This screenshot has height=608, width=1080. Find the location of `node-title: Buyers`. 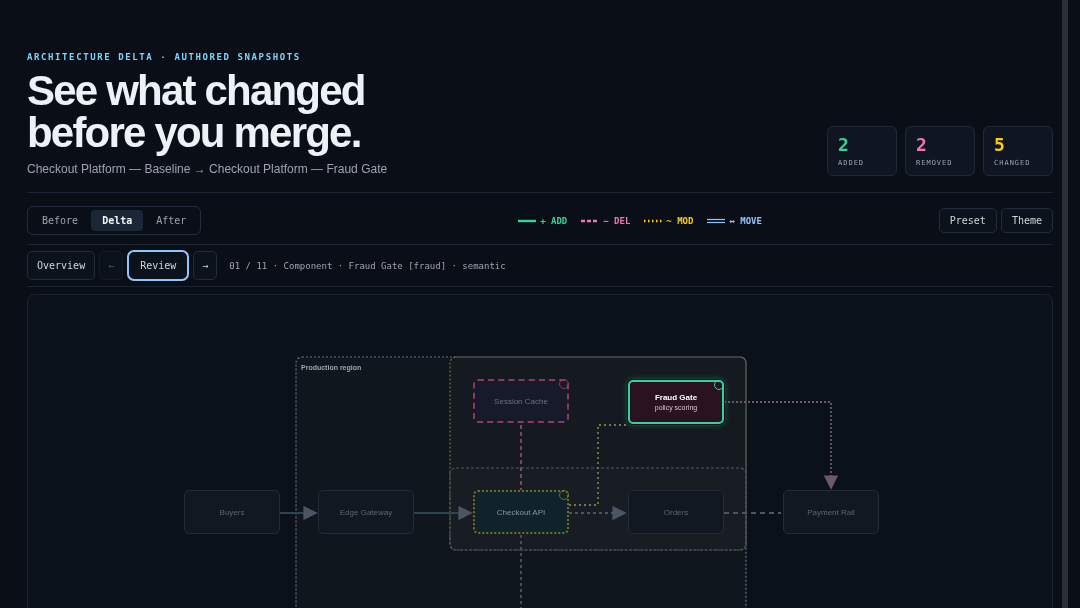

node-title: Buyers is located at coordinates (232, 512).